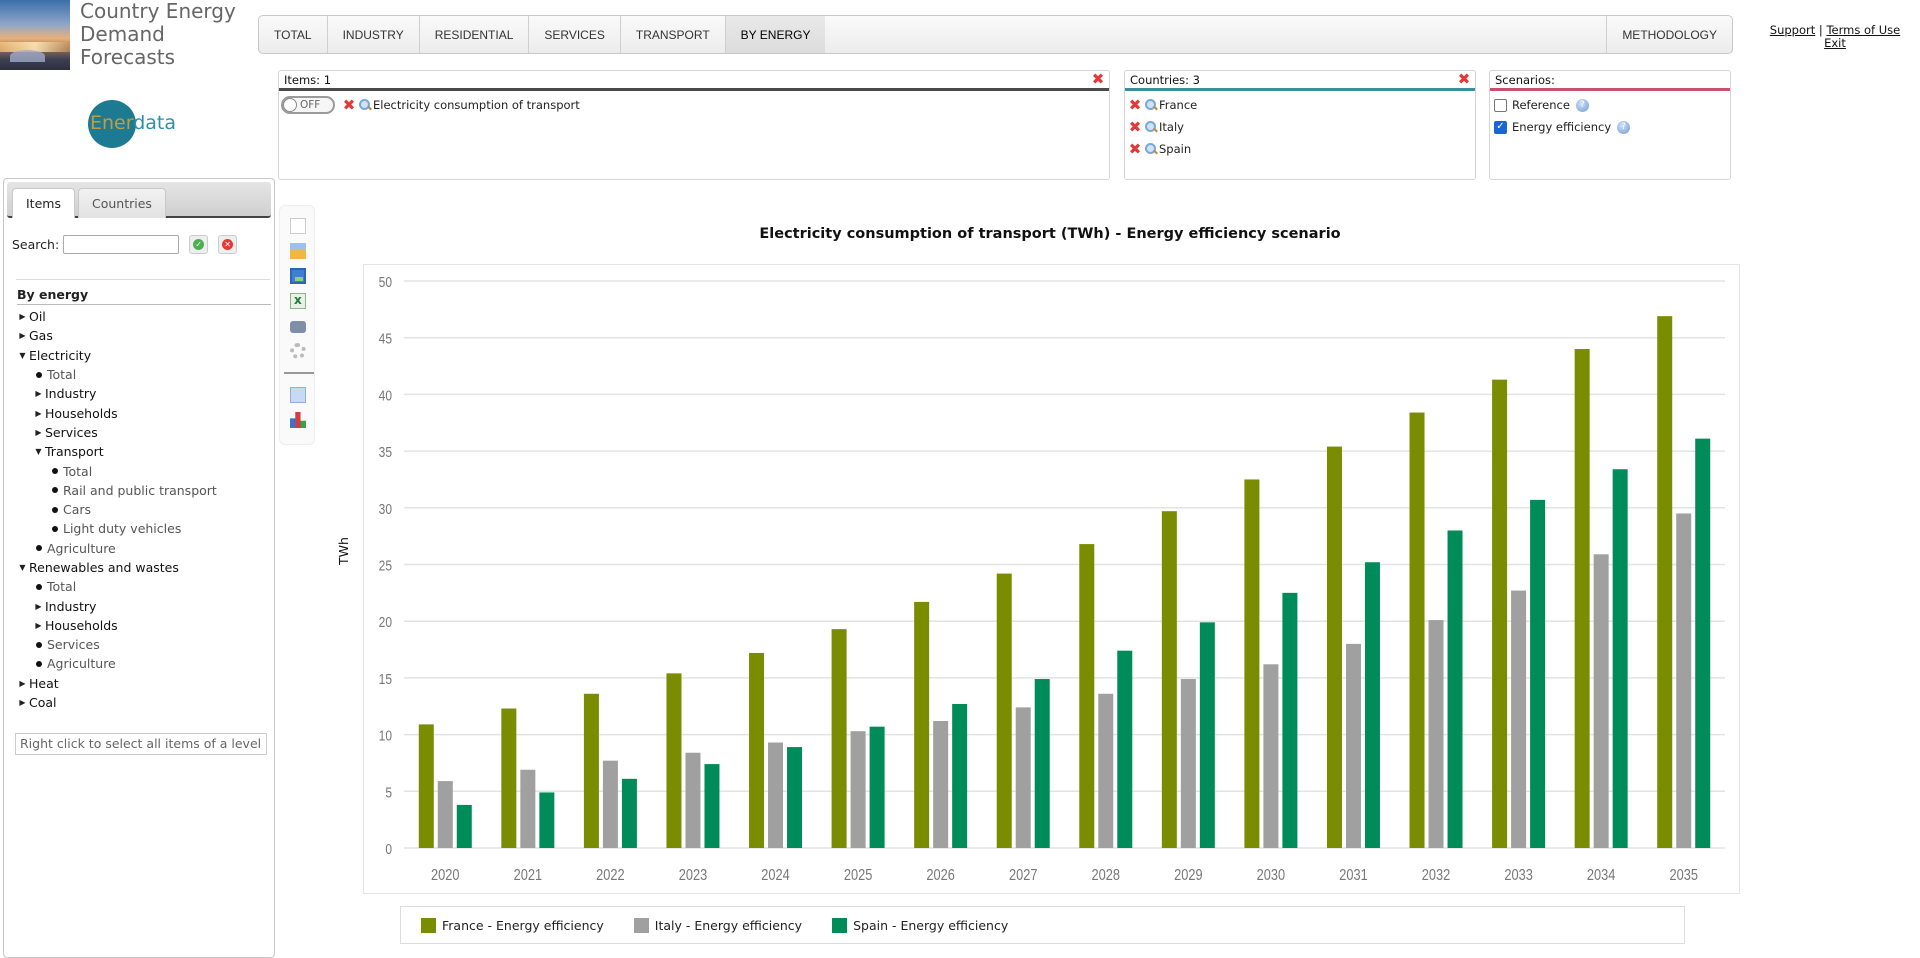 Image resolution: width=1920 pixels, height=958 pixels. I want to click on tree-node: Services, so click(145, 644).